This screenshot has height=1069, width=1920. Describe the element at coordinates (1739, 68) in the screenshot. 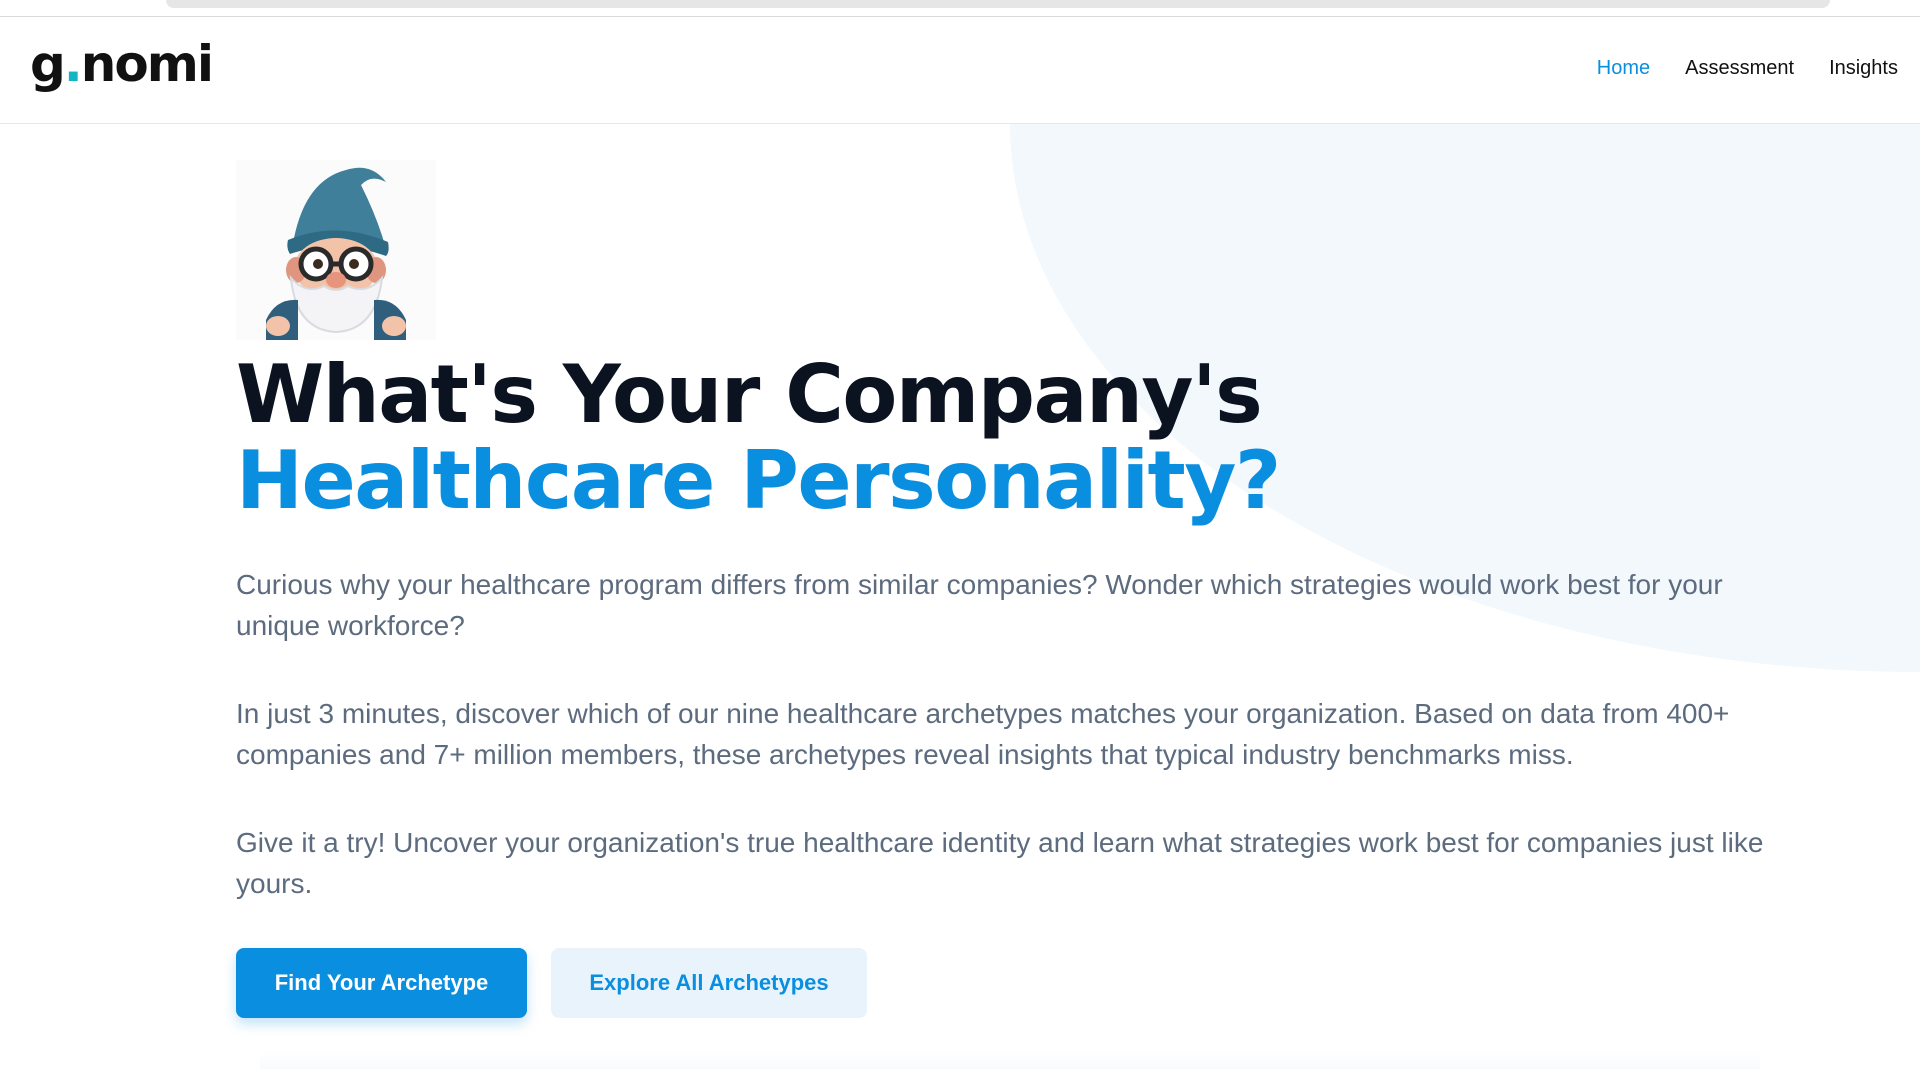

I see `nav-assessment-link: Assessment` at that location.